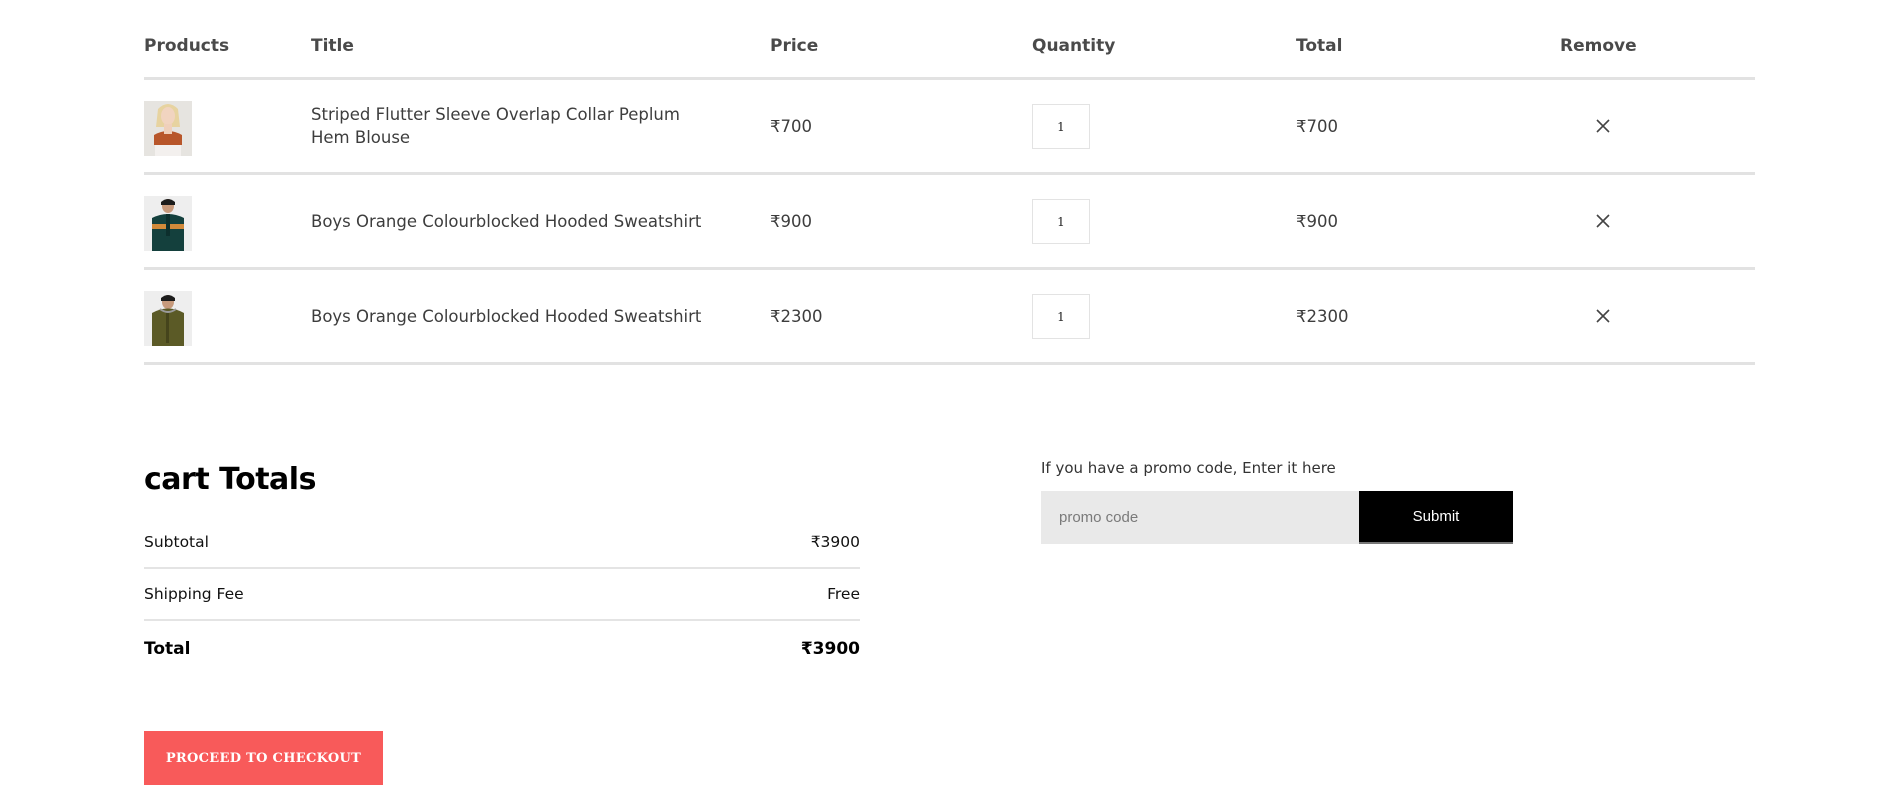  I want to click on total-label: Total, so click(167, 649).